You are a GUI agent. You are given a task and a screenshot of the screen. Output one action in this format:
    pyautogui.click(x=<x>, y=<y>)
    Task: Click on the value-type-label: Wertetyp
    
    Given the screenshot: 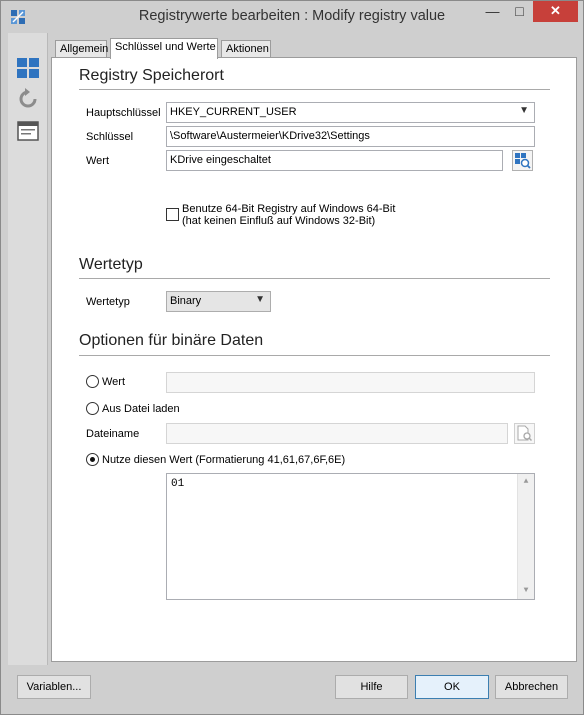 What is the action you would take?
    pyautogui.click(x=108, y=302)
    